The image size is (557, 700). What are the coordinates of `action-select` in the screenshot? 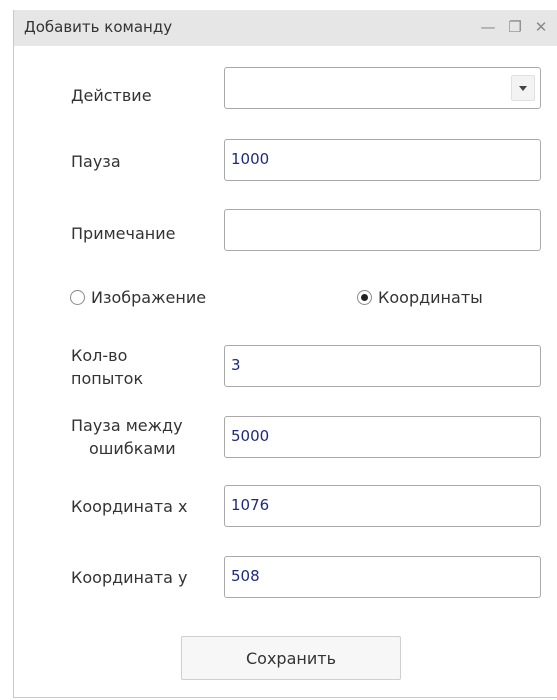 It's located at (382, 88).